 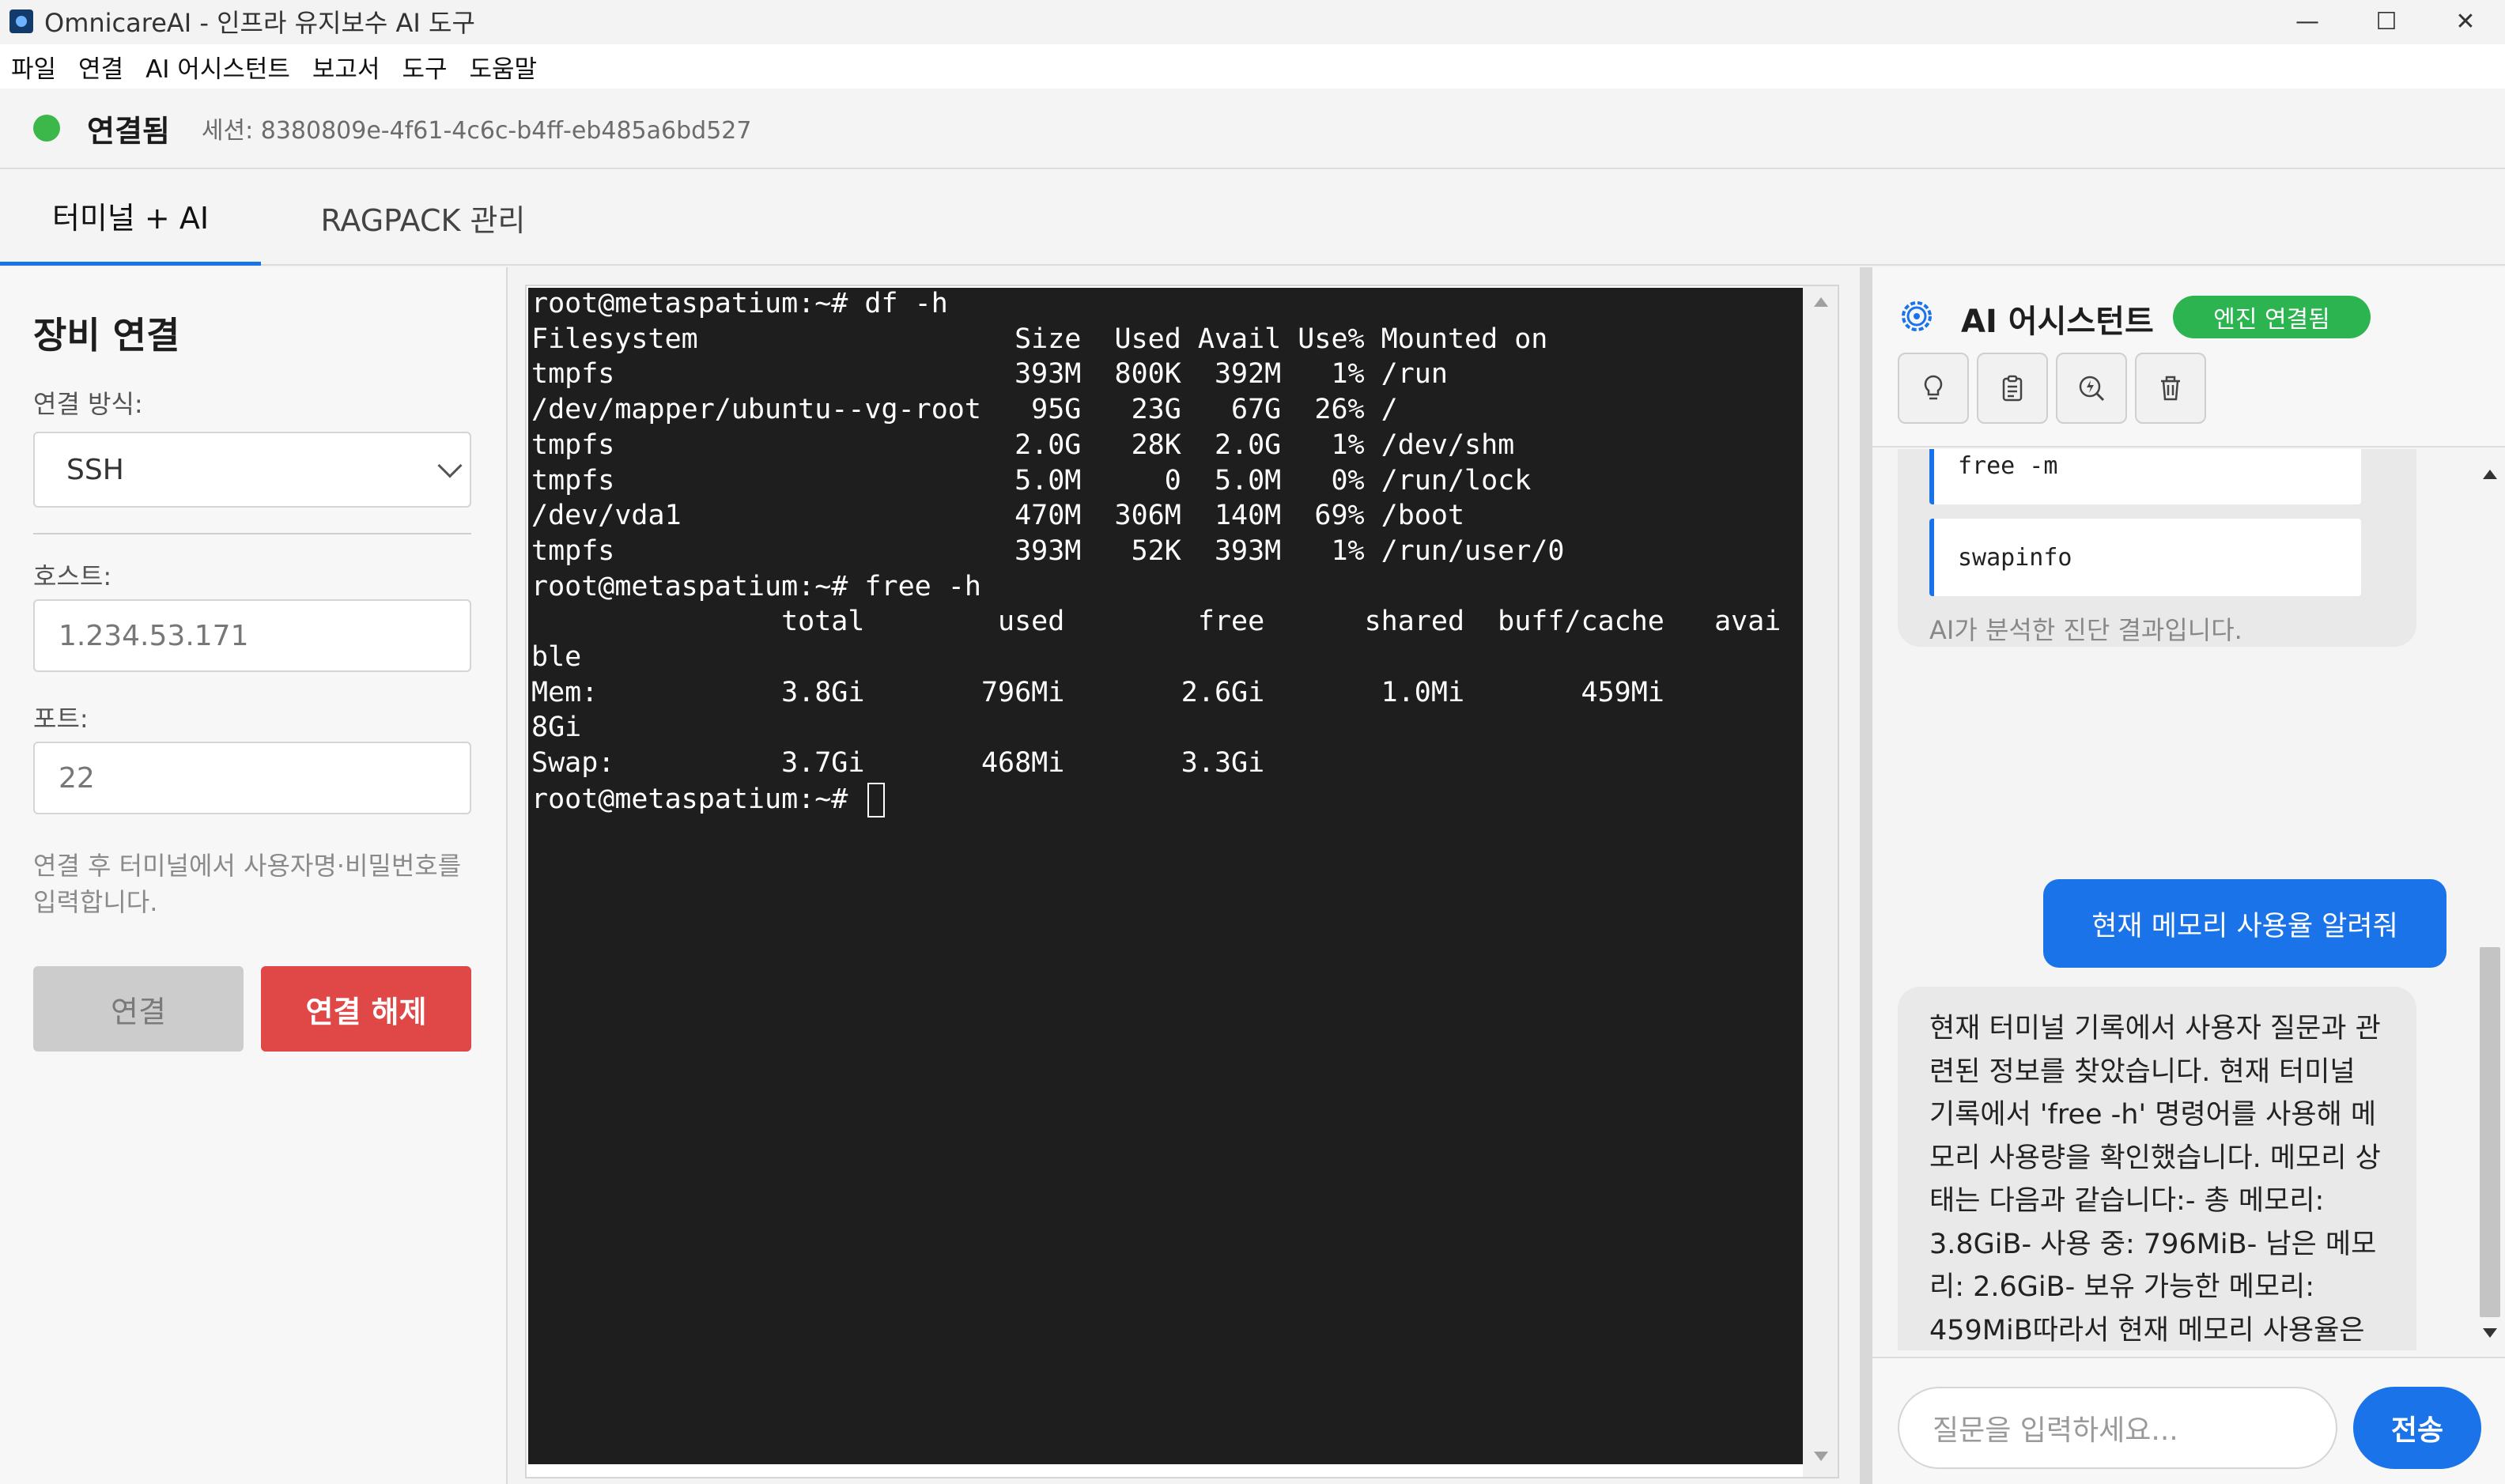 I want to click on tab-terminal-ai: 터미널 + AI, so click(x=131, y=217).